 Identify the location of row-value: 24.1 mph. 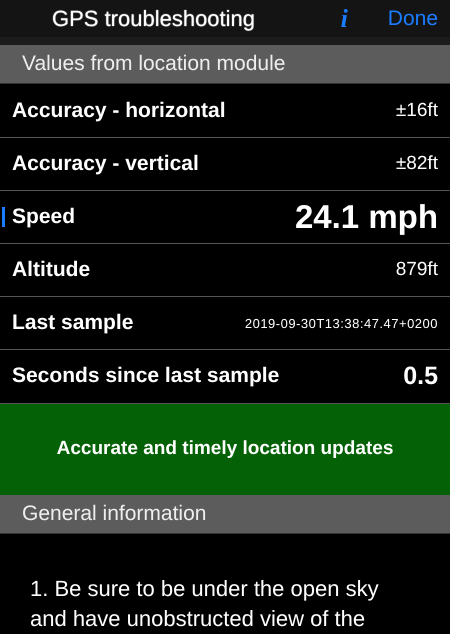
(366, 217).